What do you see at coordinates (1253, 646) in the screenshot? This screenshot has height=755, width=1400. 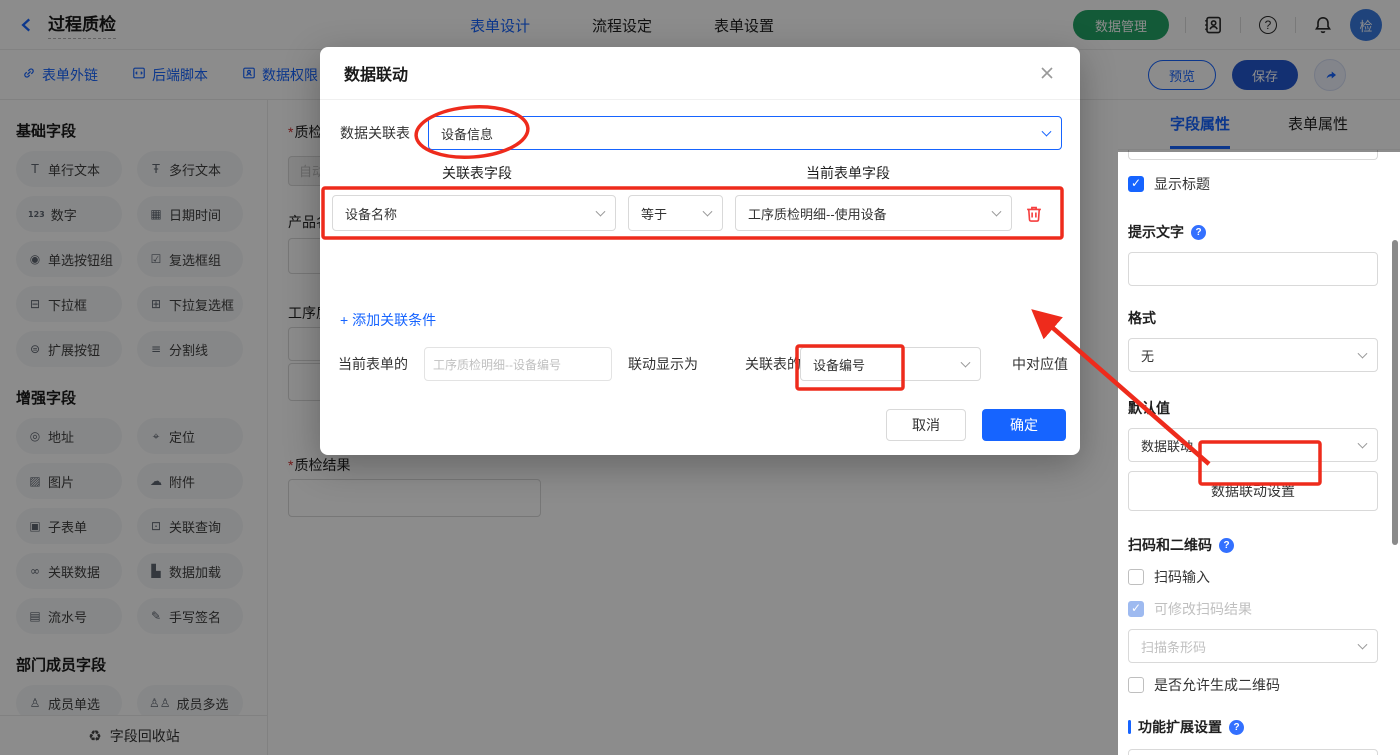 I see `scan-type-select: 扫描条形码` at bounding box center [1253, 646].